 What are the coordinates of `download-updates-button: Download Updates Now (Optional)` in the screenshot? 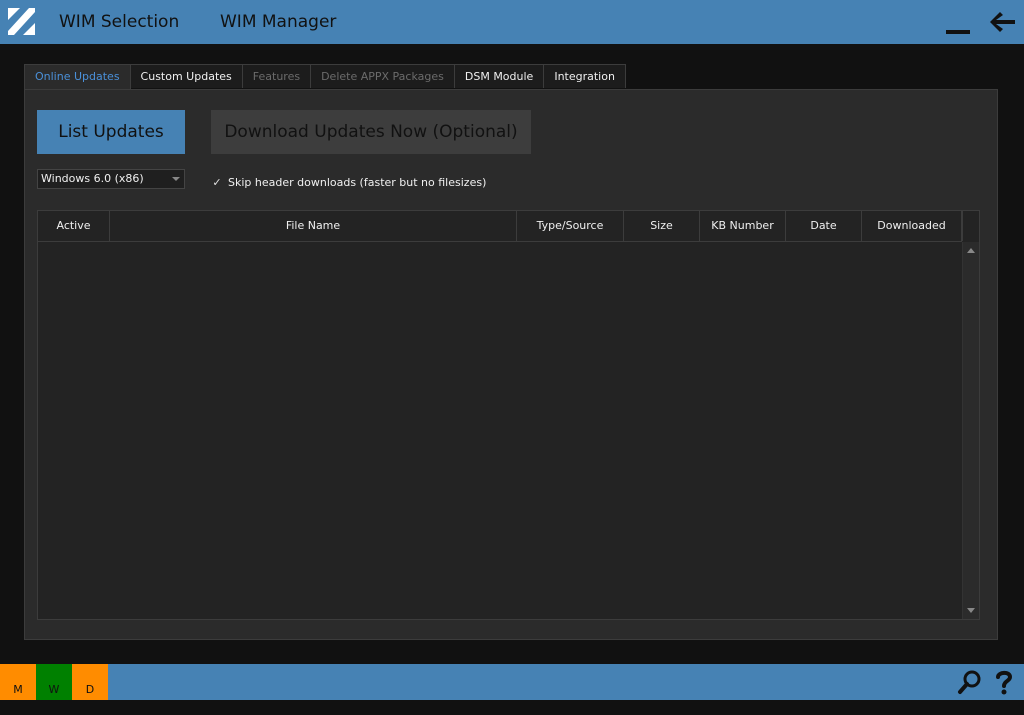 It's located at (371, 132).